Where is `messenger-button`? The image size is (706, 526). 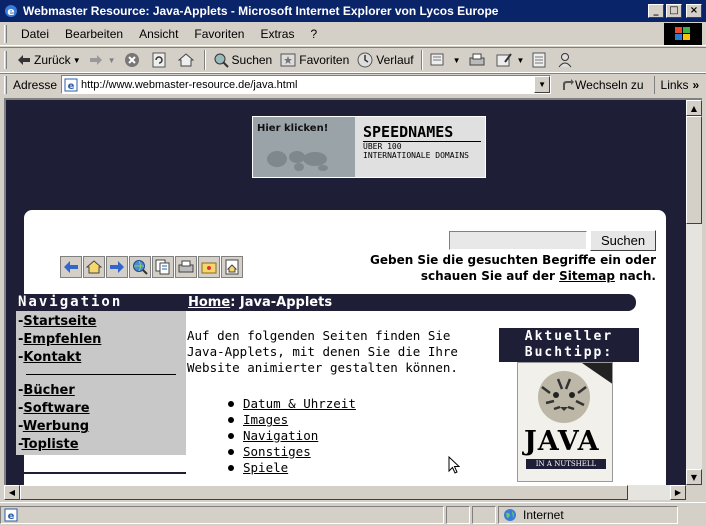 messenger-button is located at coordinates (566, 60).